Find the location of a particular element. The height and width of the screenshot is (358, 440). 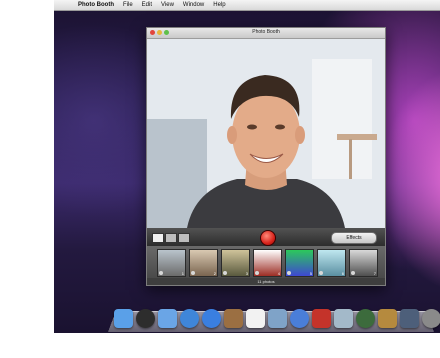

photo-thumbnail: 7 is located at coordinates (363, 263).